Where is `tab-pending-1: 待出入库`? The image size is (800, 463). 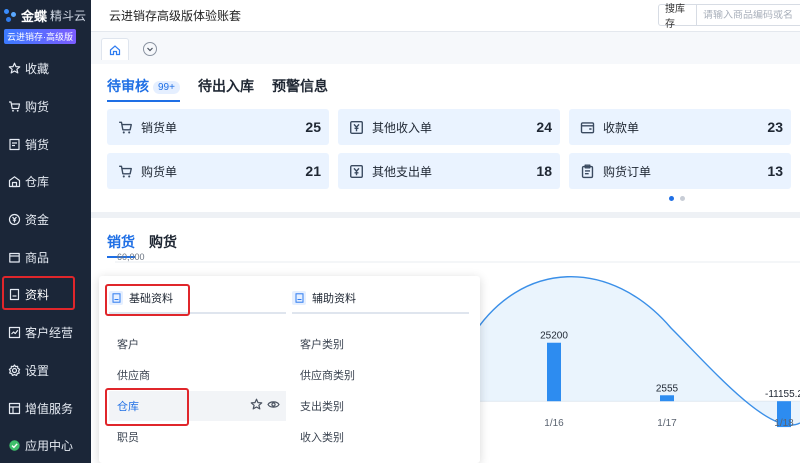 tab-pending-1: 待出入库 is located at coordinates (226, 89).